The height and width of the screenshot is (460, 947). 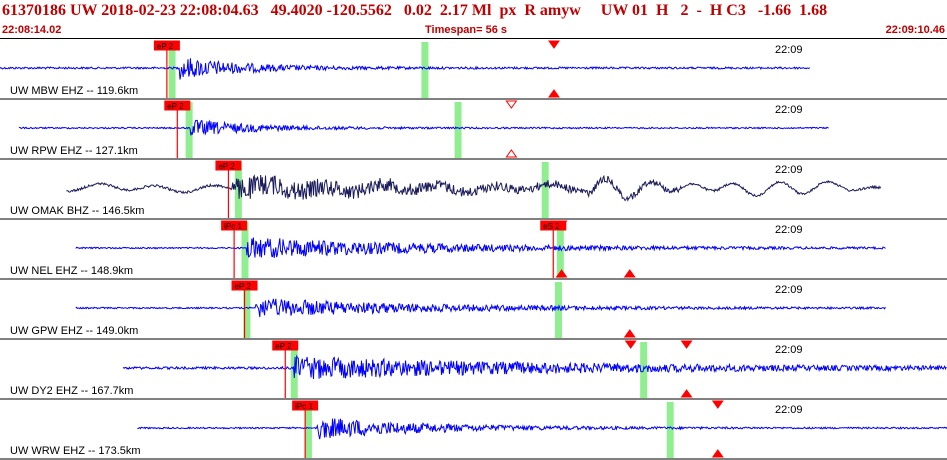 What do you see at coordinates (74, 331) in the screenshot?
I see `station-label: UW GPW EHZ -- 149.0km` at bounding box center [74, 331].